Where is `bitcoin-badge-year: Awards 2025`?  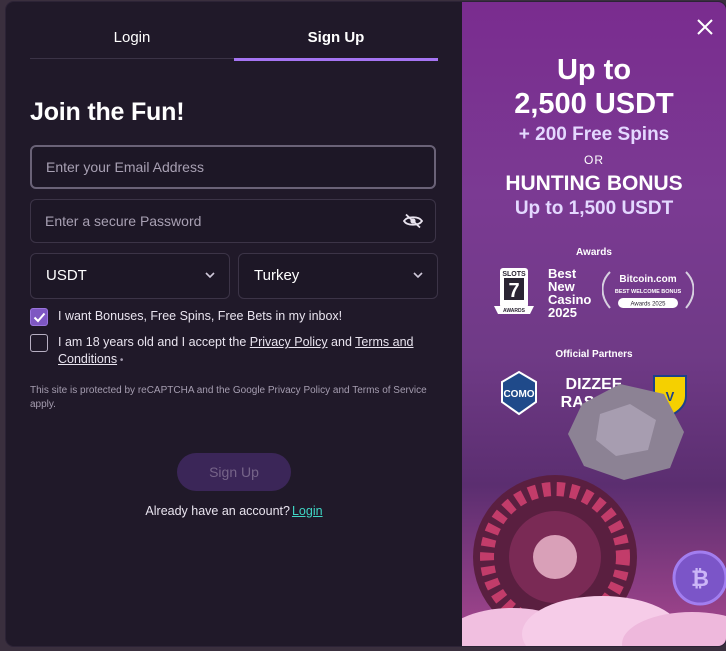
bitcoin-badge-year: Awards 2025 is located at coordinates (649, 305).